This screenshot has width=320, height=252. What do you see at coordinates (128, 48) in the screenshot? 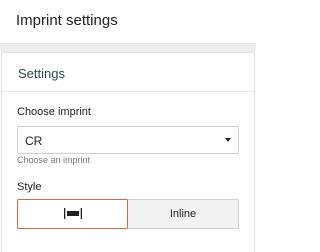
I see `section-divider` at bounding box center [128, 48].